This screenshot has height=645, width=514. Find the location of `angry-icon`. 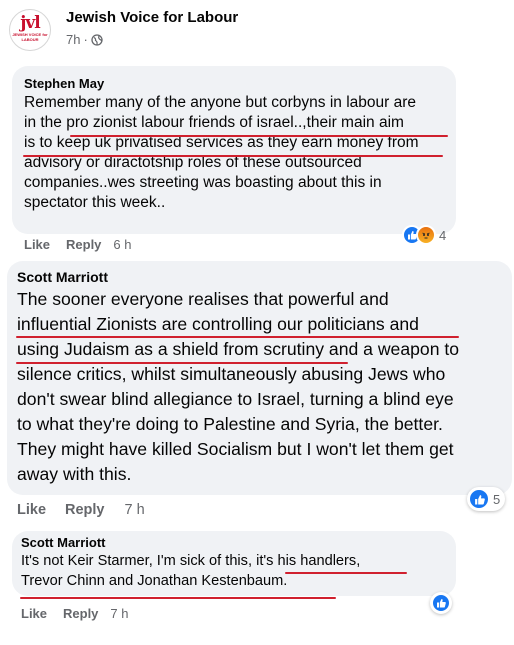

angry-icon is located at coordinates (426, 235).